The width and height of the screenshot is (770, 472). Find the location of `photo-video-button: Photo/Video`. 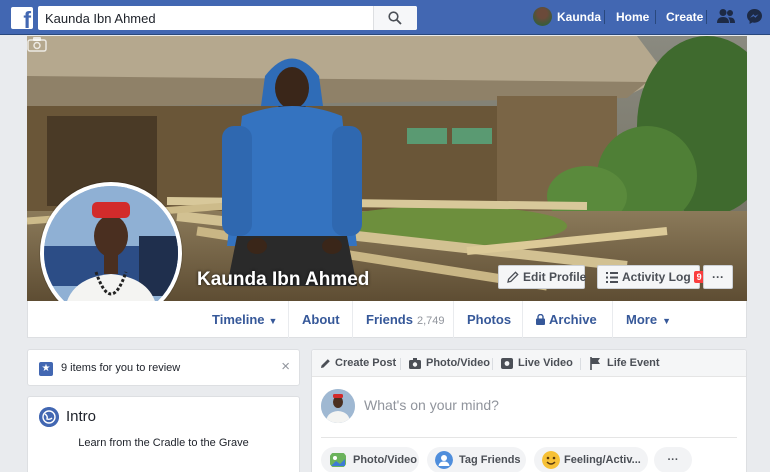

photo-video-button: Photo/Video is located at coordinates (370, 459).